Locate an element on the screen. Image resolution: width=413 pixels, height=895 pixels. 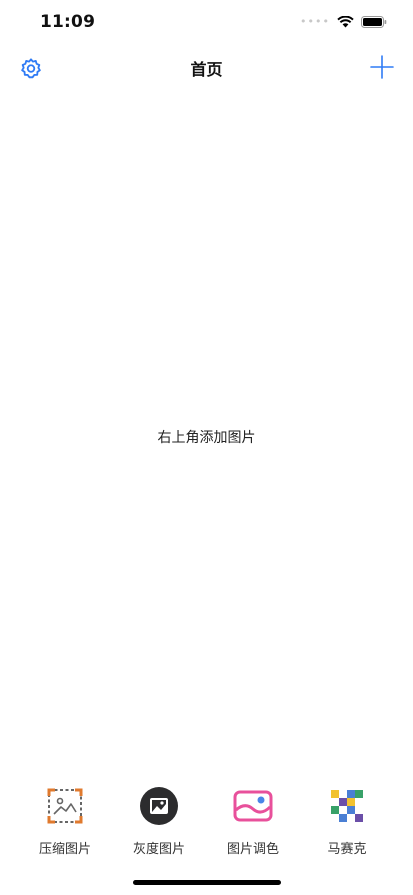
tab-bar: 压缩图片 灰度图片 图片调色 马赛克 is located at coordinates (206, 826).